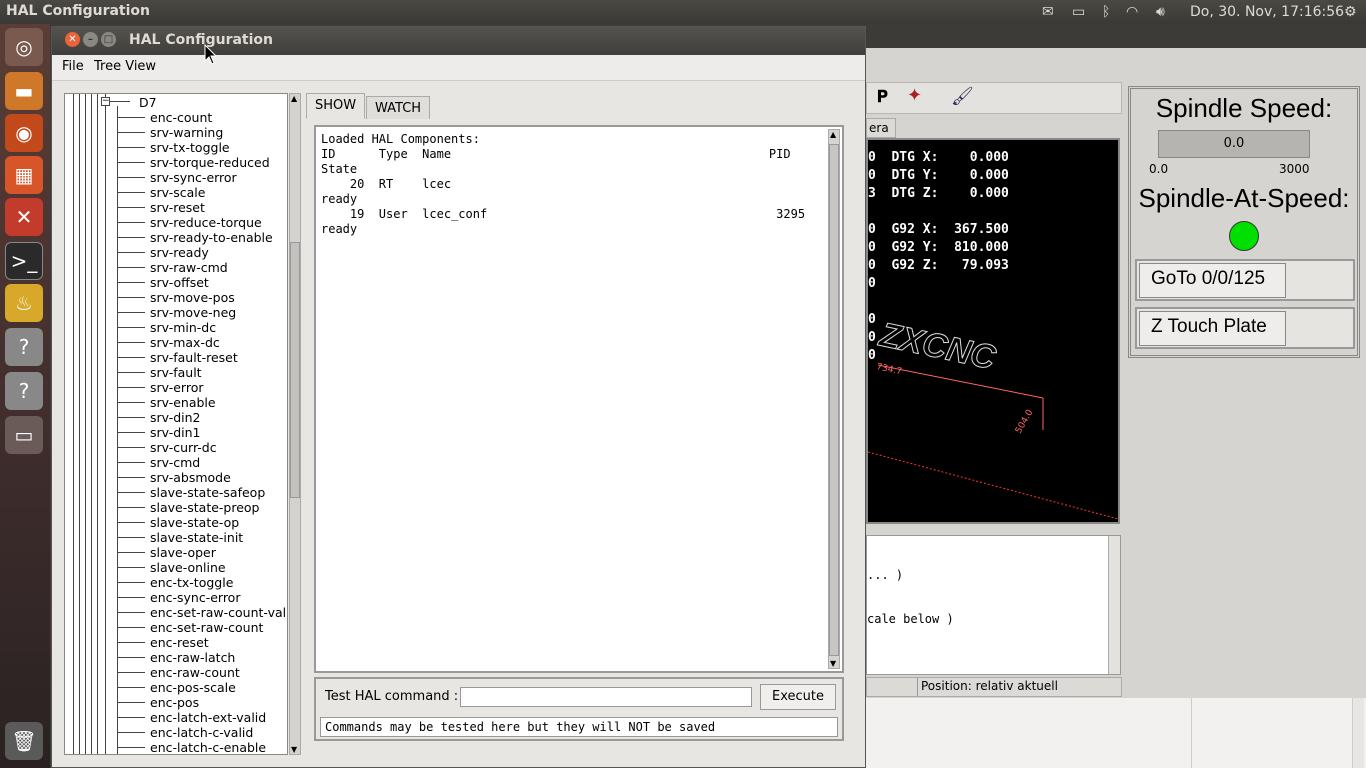 The width and height of the screenshot is (1366, 768). Describe the element at coordinates (24, 435) in the screenshot. I see `workspace-icon: ▭` at that location.